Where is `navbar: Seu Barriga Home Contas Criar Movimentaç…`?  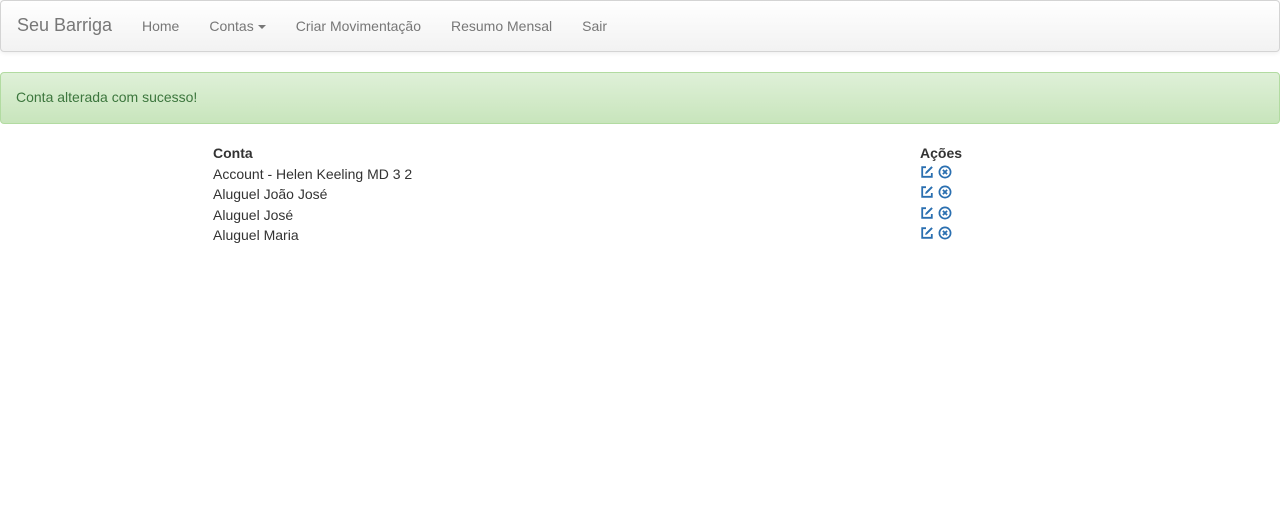 navbar: Seu Barriga Home Contas Criar Movimentaç… is located at coordinates (640, 26).